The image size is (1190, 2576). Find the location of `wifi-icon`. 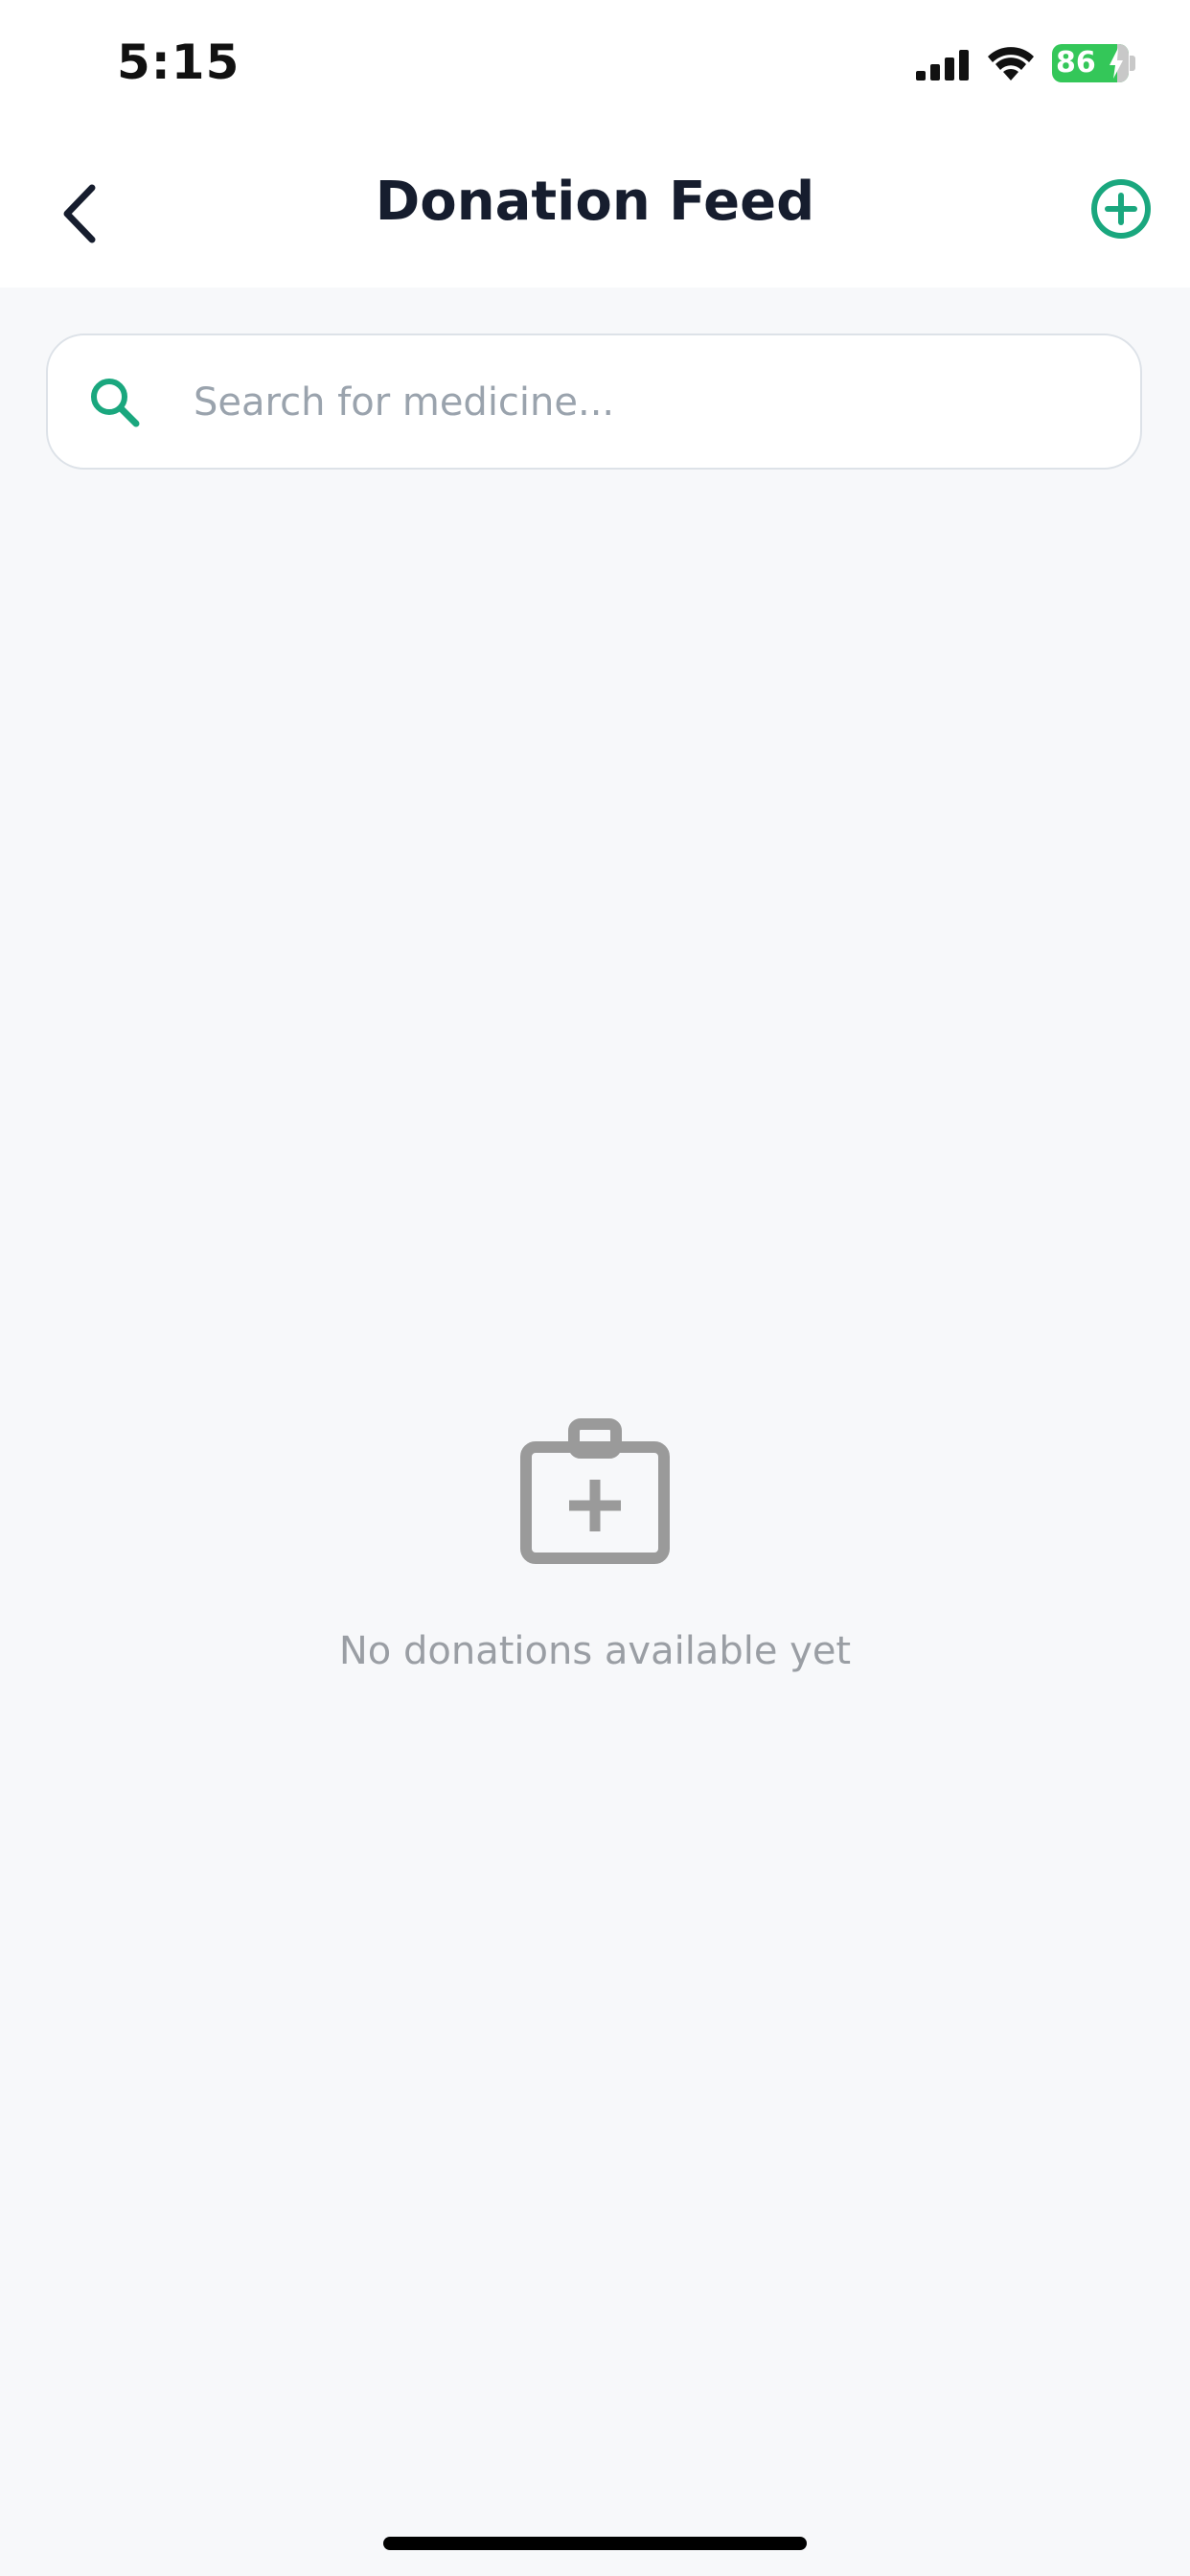

wifi-icon is located at coordinates (1011, 63).